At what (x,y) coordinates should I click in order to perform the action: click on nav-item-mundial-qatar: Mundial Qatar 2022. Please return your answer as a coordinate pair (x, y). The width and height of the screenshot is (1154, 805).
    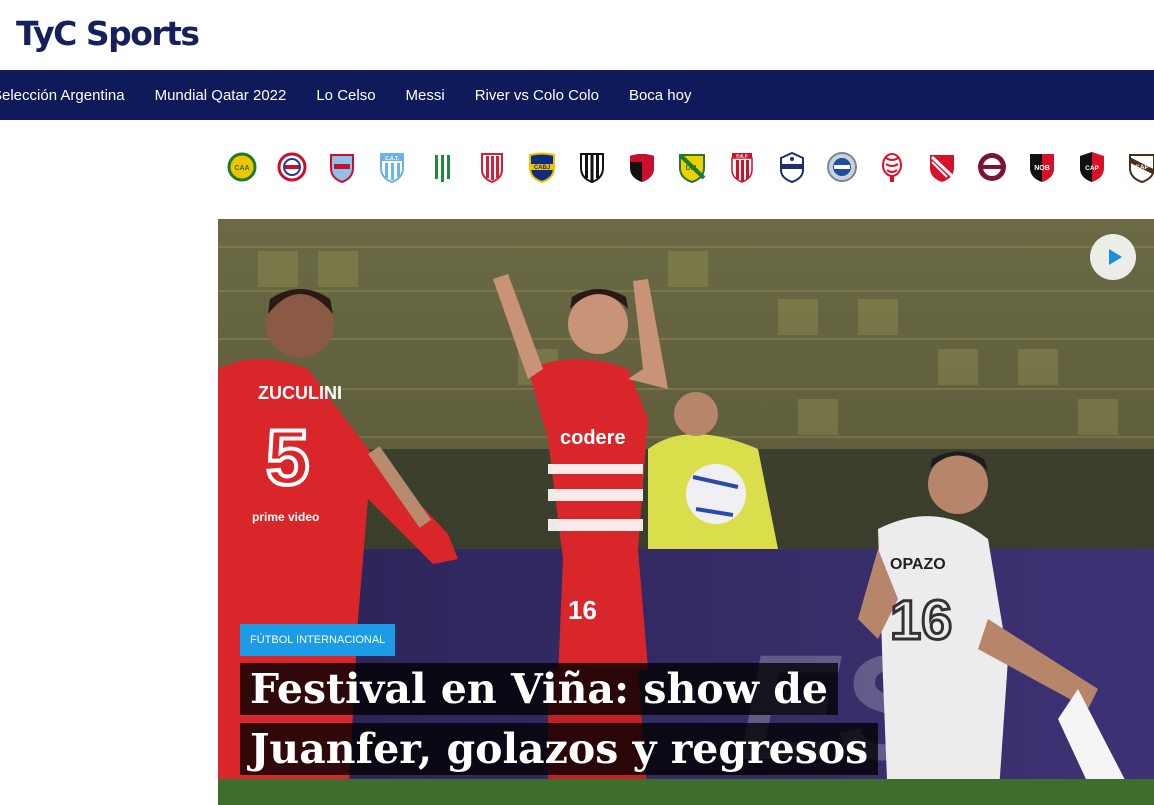
    Looking at the image, I should click on (221, 95).